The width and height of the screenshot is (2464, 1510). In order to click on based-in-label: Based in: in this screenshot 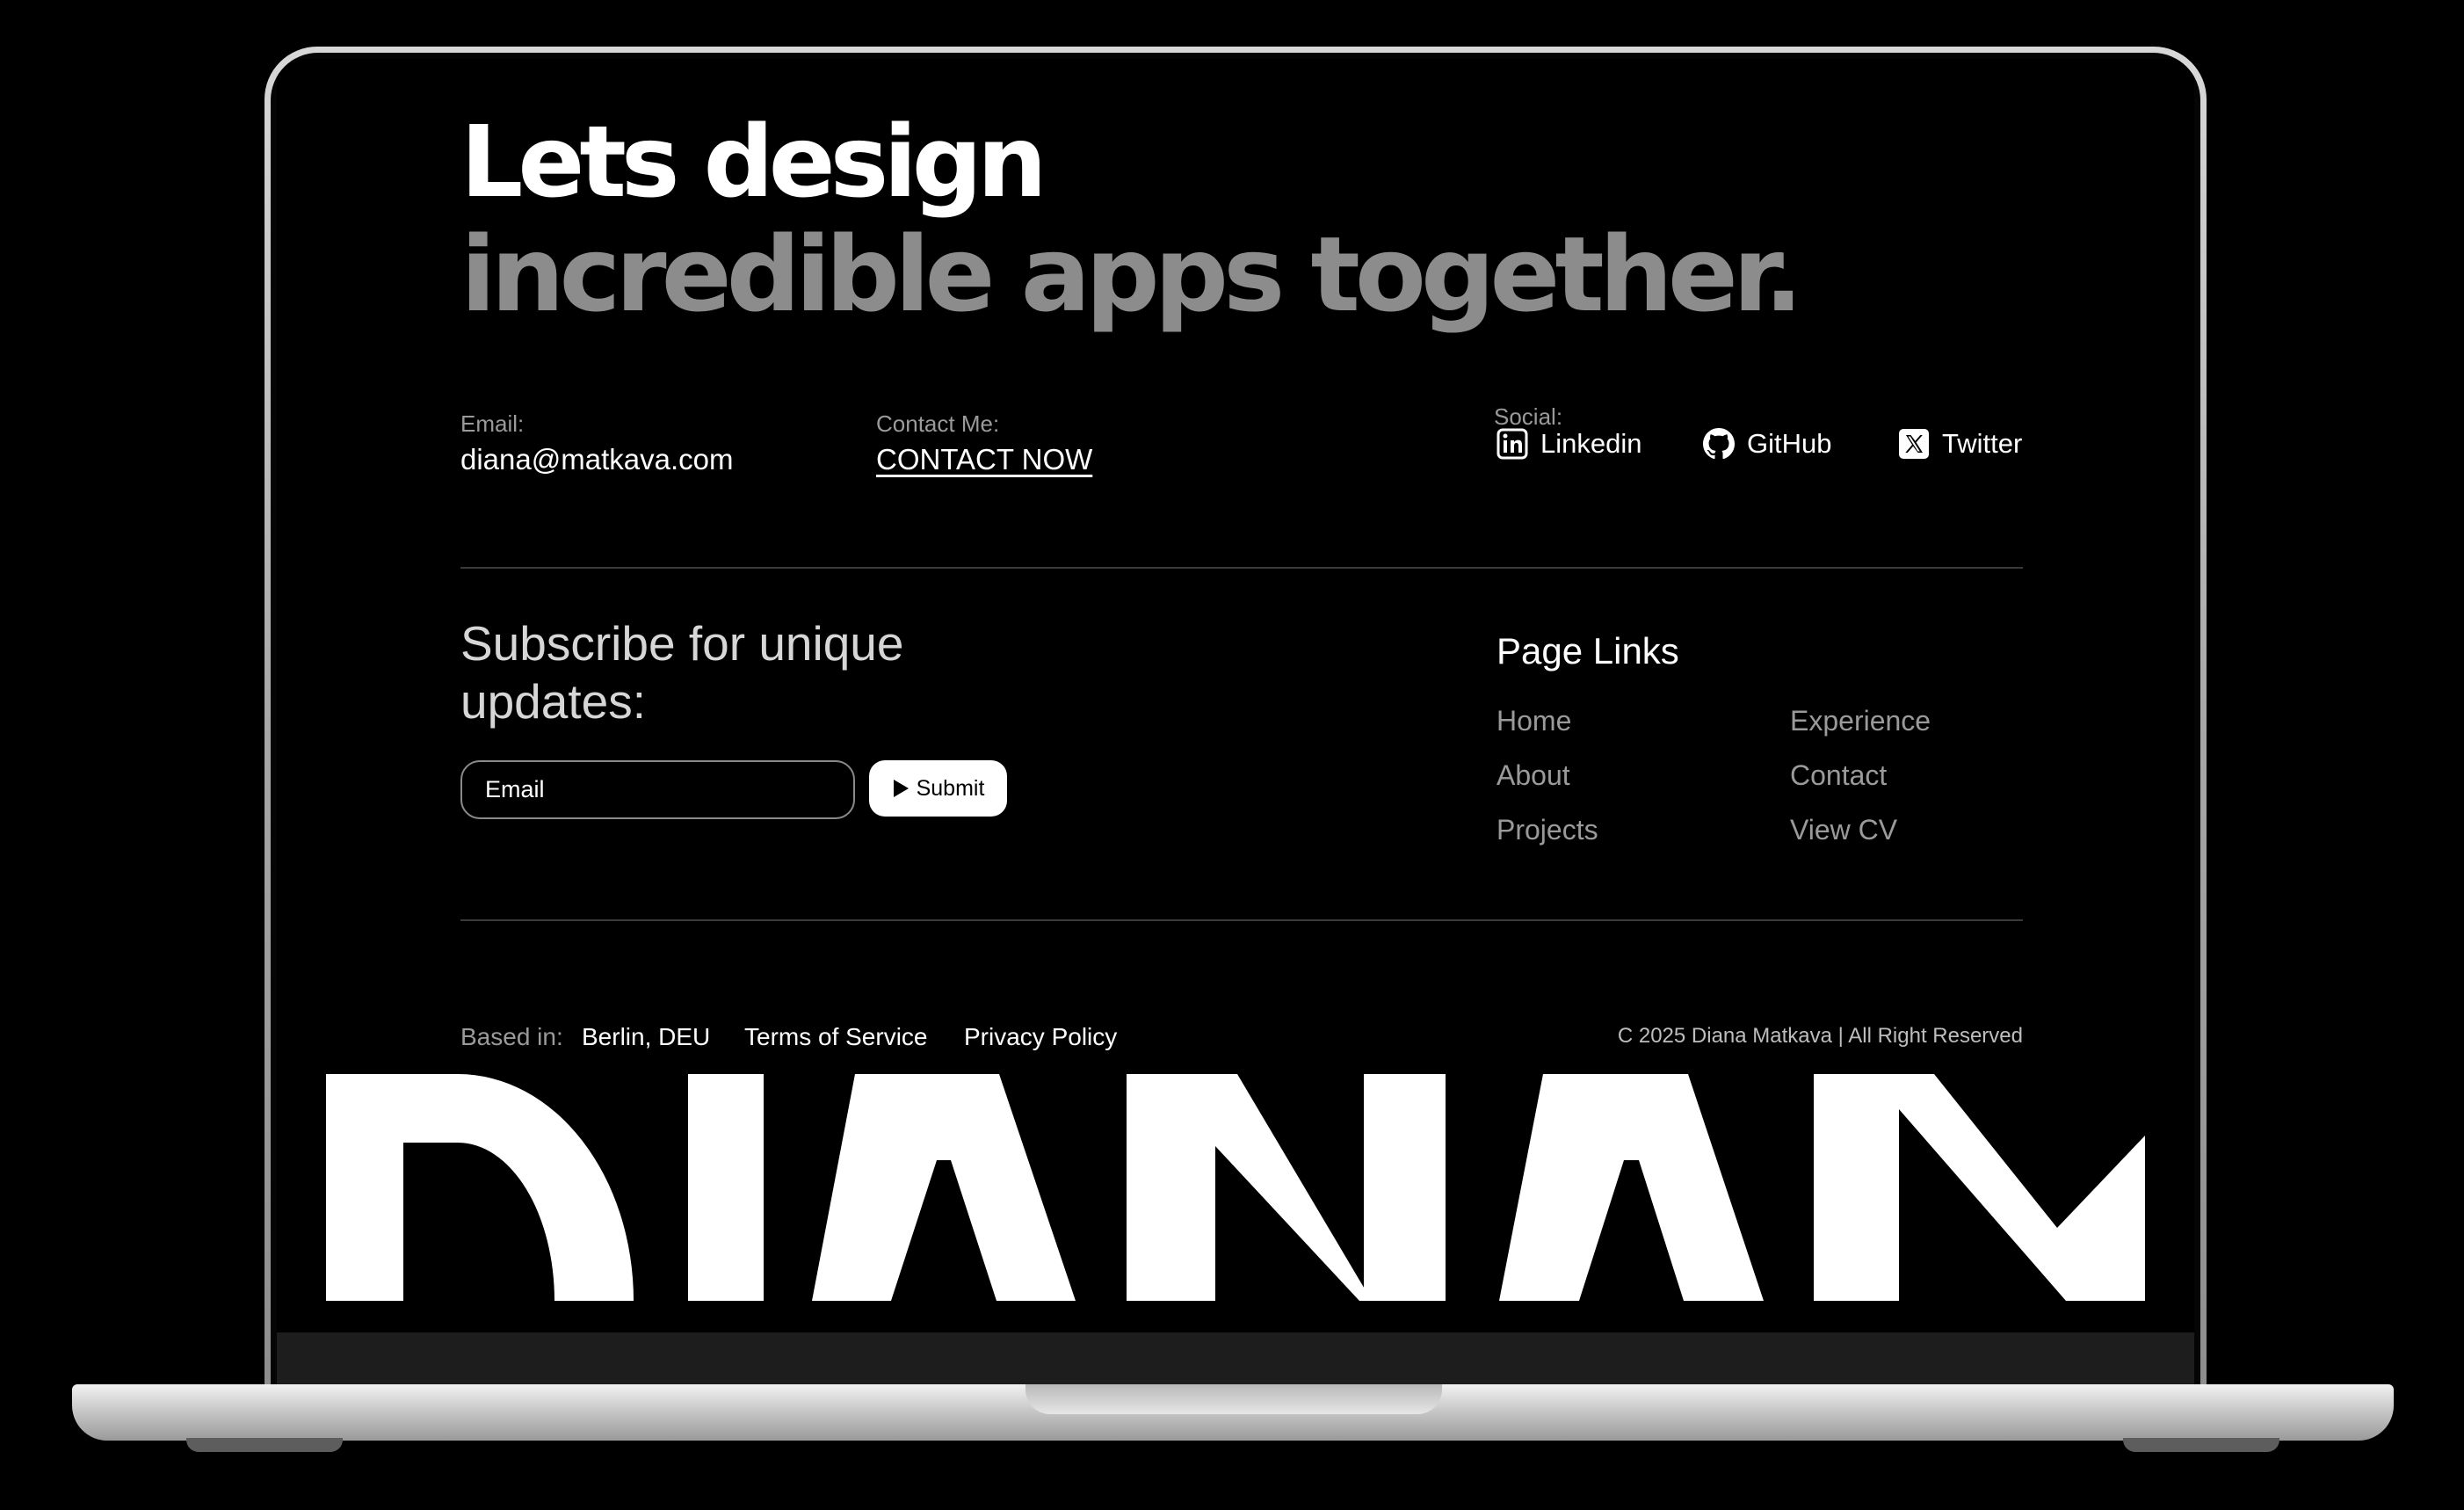, I will do `click(511, 1036)`.